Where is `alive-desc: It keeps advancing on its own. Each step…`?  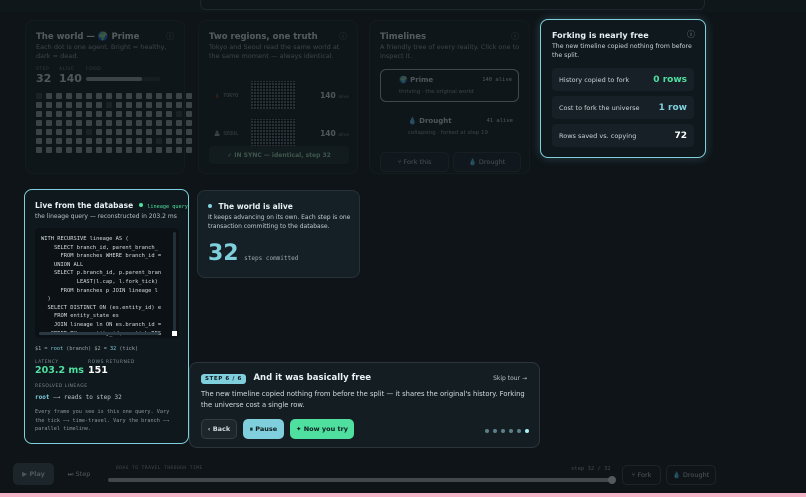 alive-desc: It keeps advancing on its own. Each step… is located at coordinates (279, 222).